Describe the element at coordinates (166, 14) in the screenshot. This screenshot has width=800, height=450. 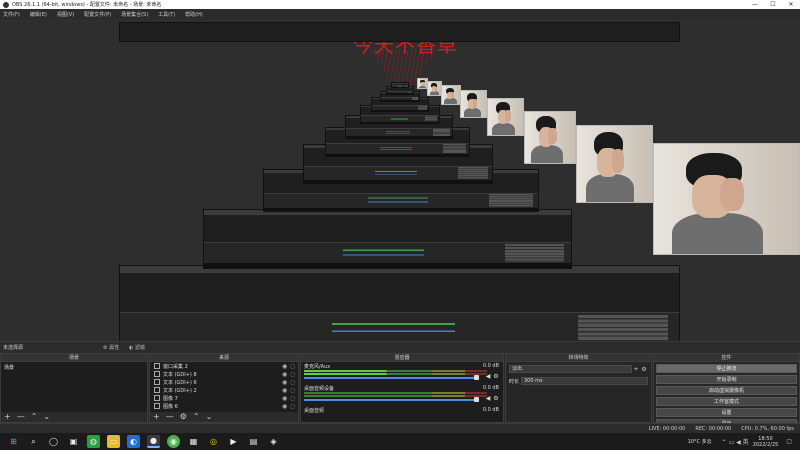
I see `menu-tools: 工具(T)` at that location.